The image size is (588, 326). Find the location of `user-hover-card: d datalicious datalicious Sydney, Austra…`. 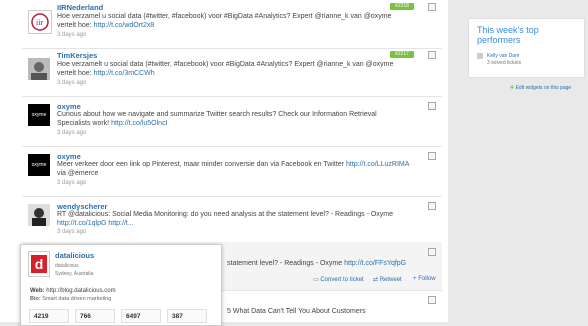

user-hover-card: d datalicious datalicious Sydney, Austra… is located at coordinates (121, 285).